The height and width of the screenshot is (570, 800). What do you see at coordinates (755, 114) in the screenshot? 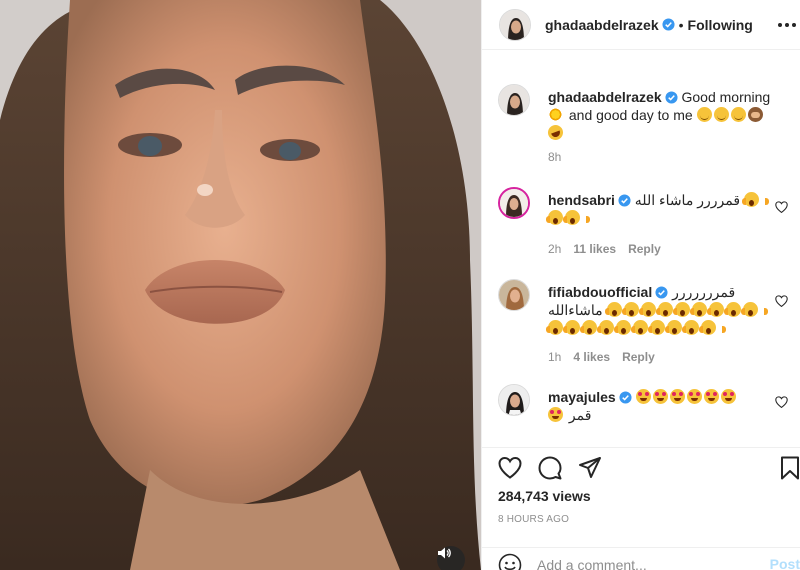
I see `see-no-evil-monkey-emoji-icon` at bounding box center [755, 114].